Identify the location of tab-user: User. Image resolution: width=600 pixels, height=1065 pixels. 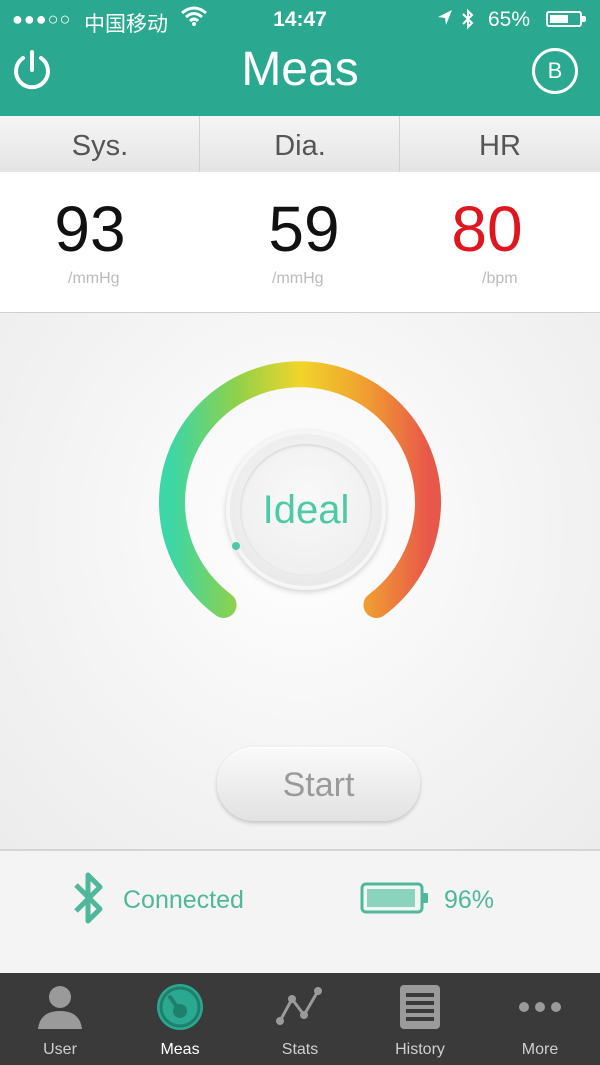
(60, 1019).